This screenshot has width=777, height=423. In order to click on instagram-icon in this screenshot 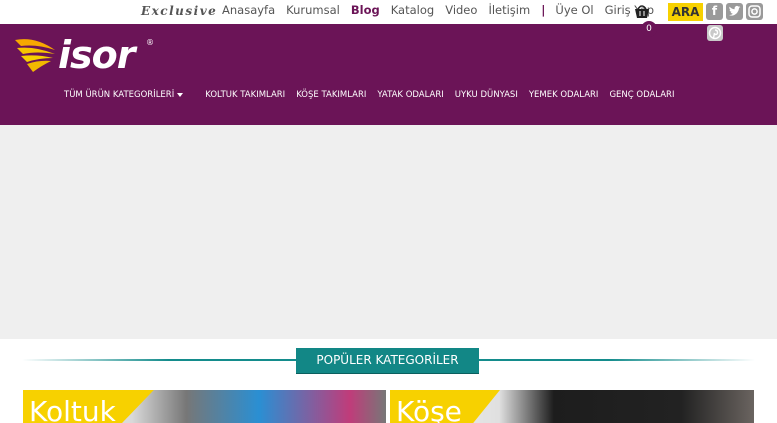, I will do `click(754, 11)`.